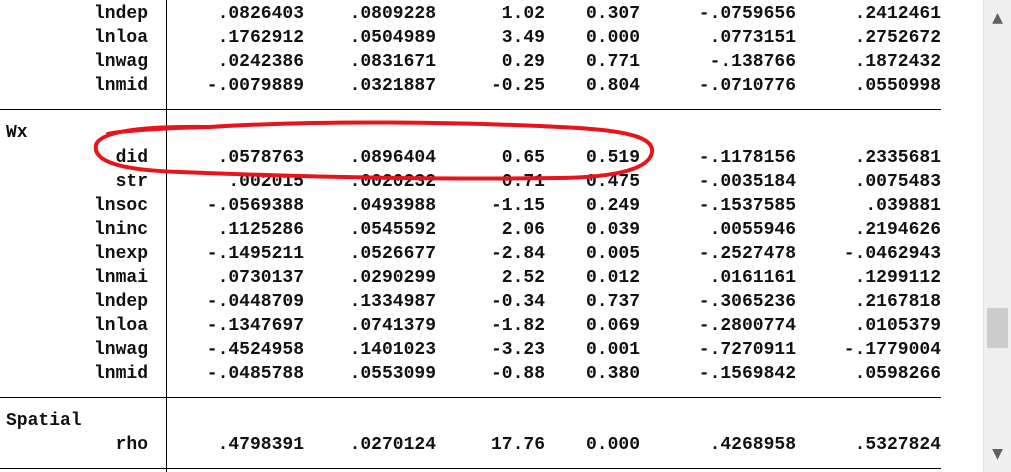 This screenshot has height=472, width=1011. Describe the element at coordinates (897, 182) in the screenshot. I see `ci-upper-value: .0075483` at that location.